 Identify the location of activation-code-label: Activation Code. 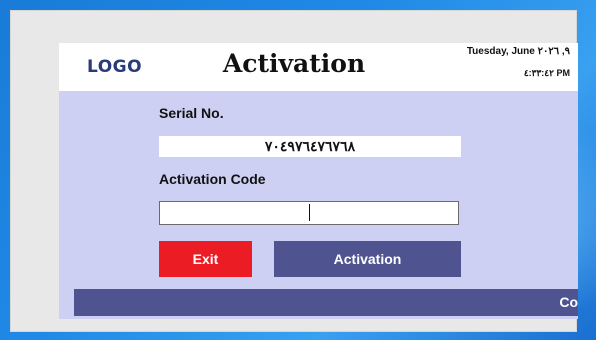
(212, 179).